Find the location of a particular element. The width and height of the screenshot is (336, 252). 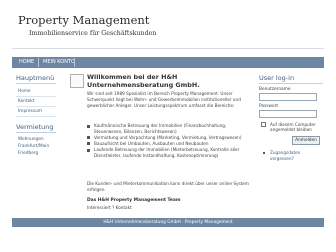

site-subtitle: Immobilienservice für Geschäftskunden is located at coordinates (93, 33).